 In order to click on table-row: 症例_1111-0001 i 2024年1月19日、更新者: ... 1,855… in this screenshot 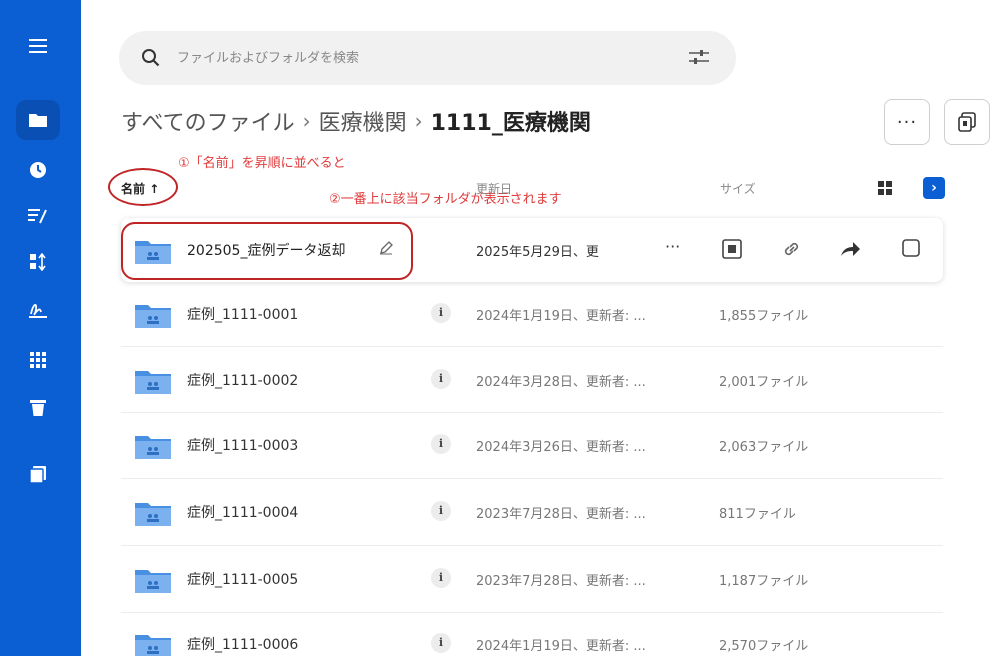, I will do `click(532, 314)`.